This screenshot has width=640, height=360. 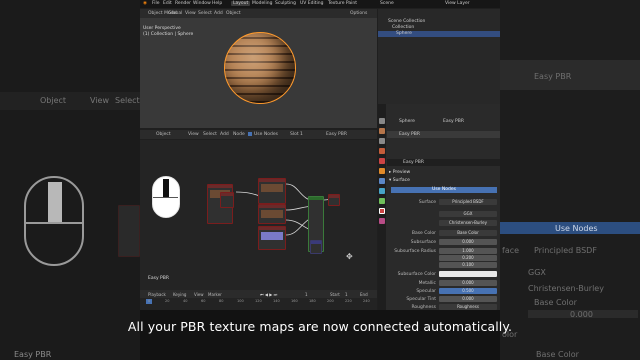 What do you see at coordinates (403, 27) in the screenshot?
I see `outliner-item-label: Collection` at bounding box center [403, 27].